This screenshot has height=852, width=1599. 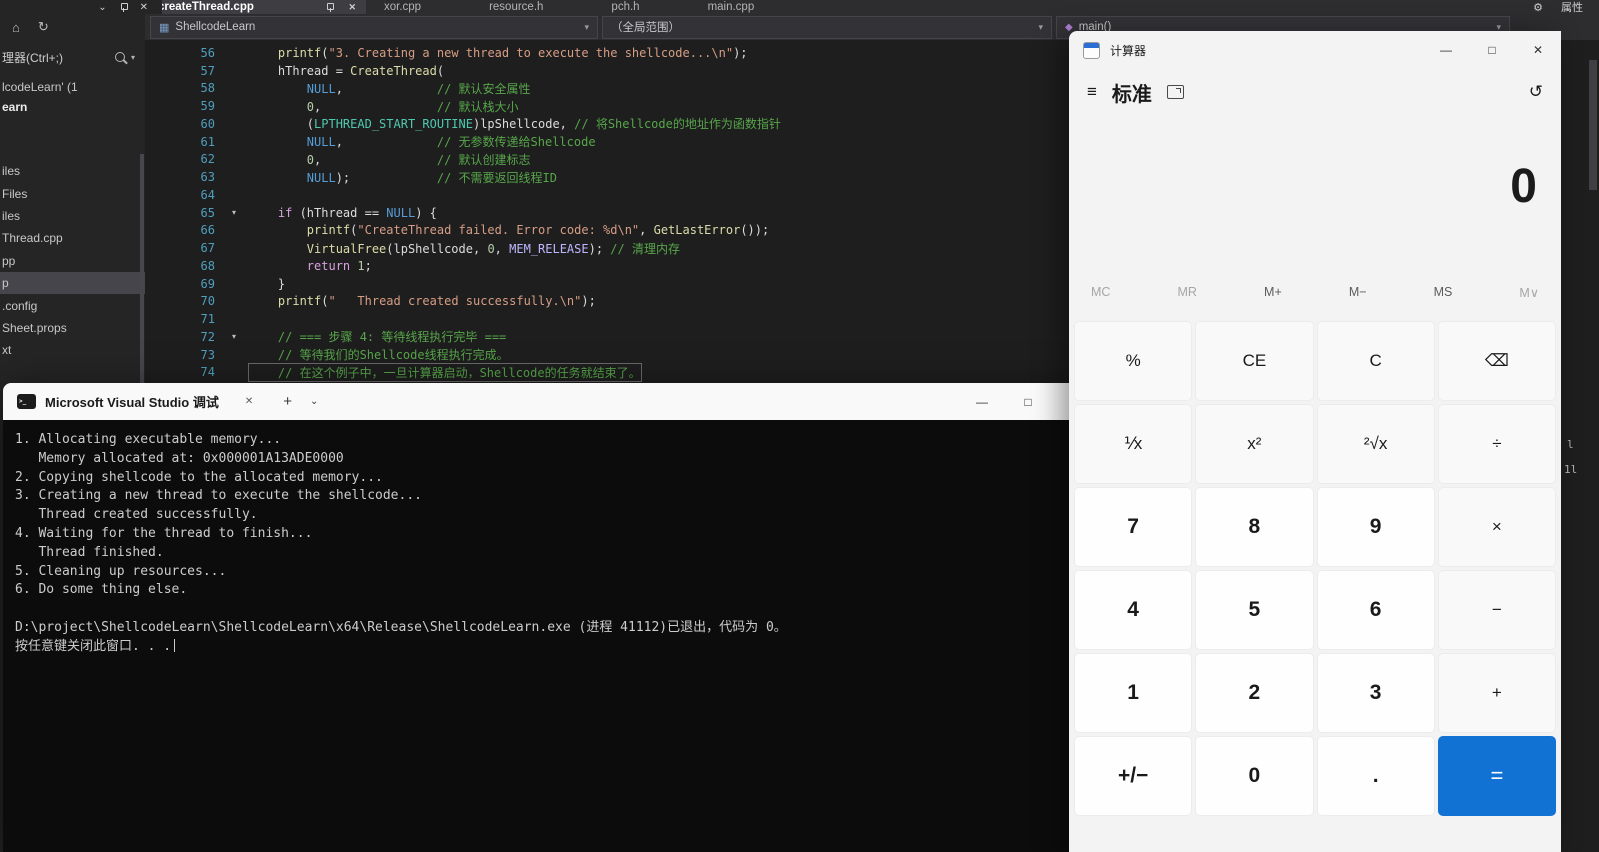 I want to click on top-right-tools: ⚙ 属性, so click(x=1558, y=7).